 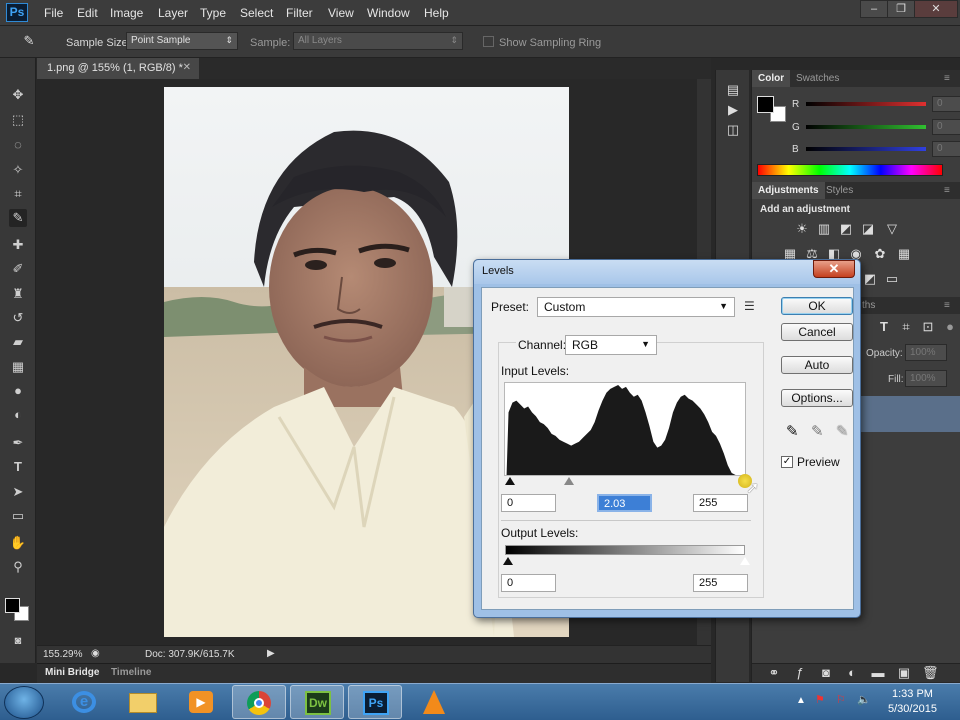 What do you see at coordinates (774, 673) in the screenshot?
I see `link-layers-icon: ⚭` at bounding box center [774, 673].